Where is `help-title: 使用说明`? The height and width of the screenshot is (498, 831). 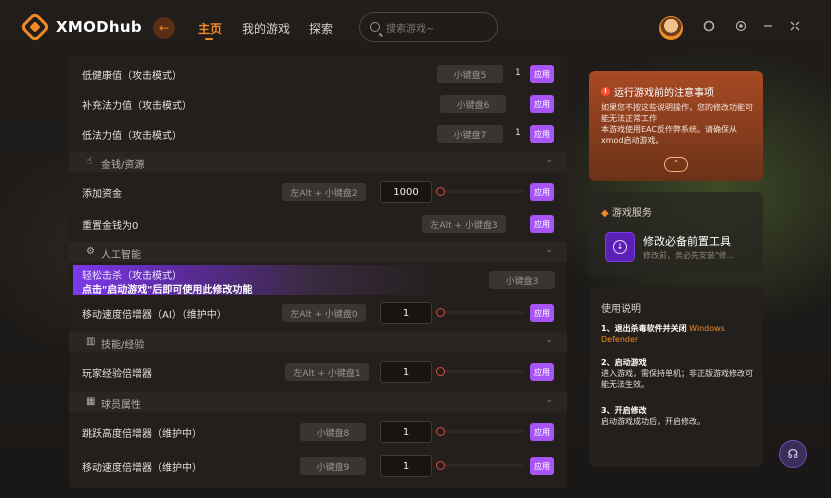 help-title: 使用说明 is located at coordinates (621, 309).